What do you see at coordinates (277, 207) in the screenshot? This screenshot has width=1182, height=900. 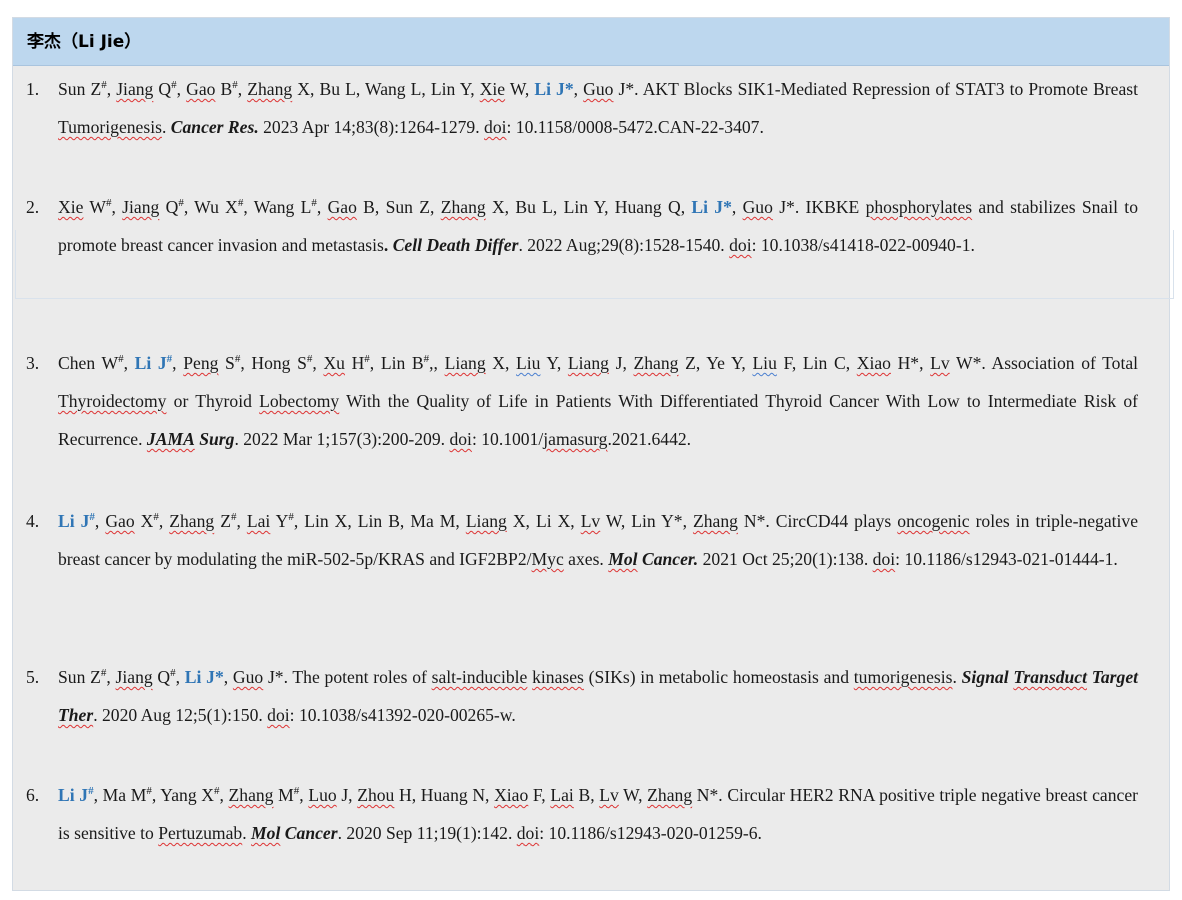 I see `text-segment: , Wang L` at bounding box center [277, 207].